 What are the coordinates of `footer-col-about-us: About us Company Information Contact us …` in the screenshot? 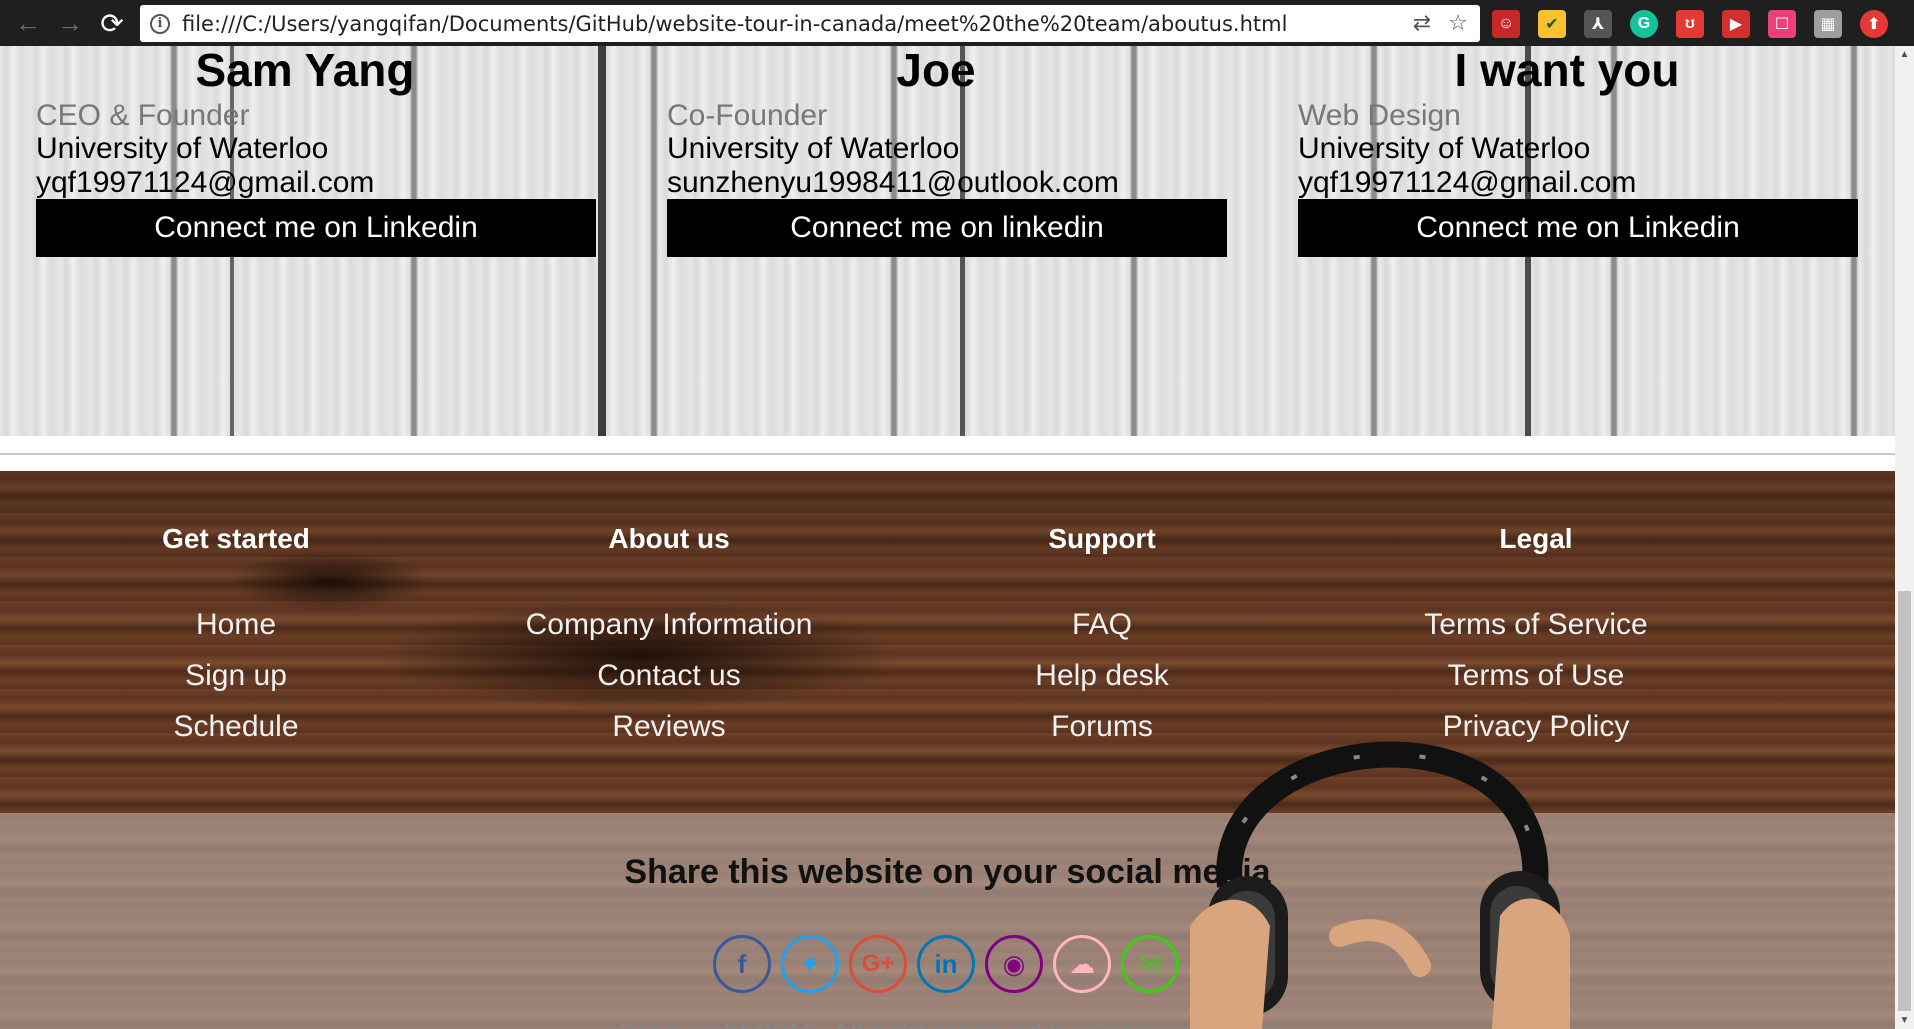 It's located at (669, 636).